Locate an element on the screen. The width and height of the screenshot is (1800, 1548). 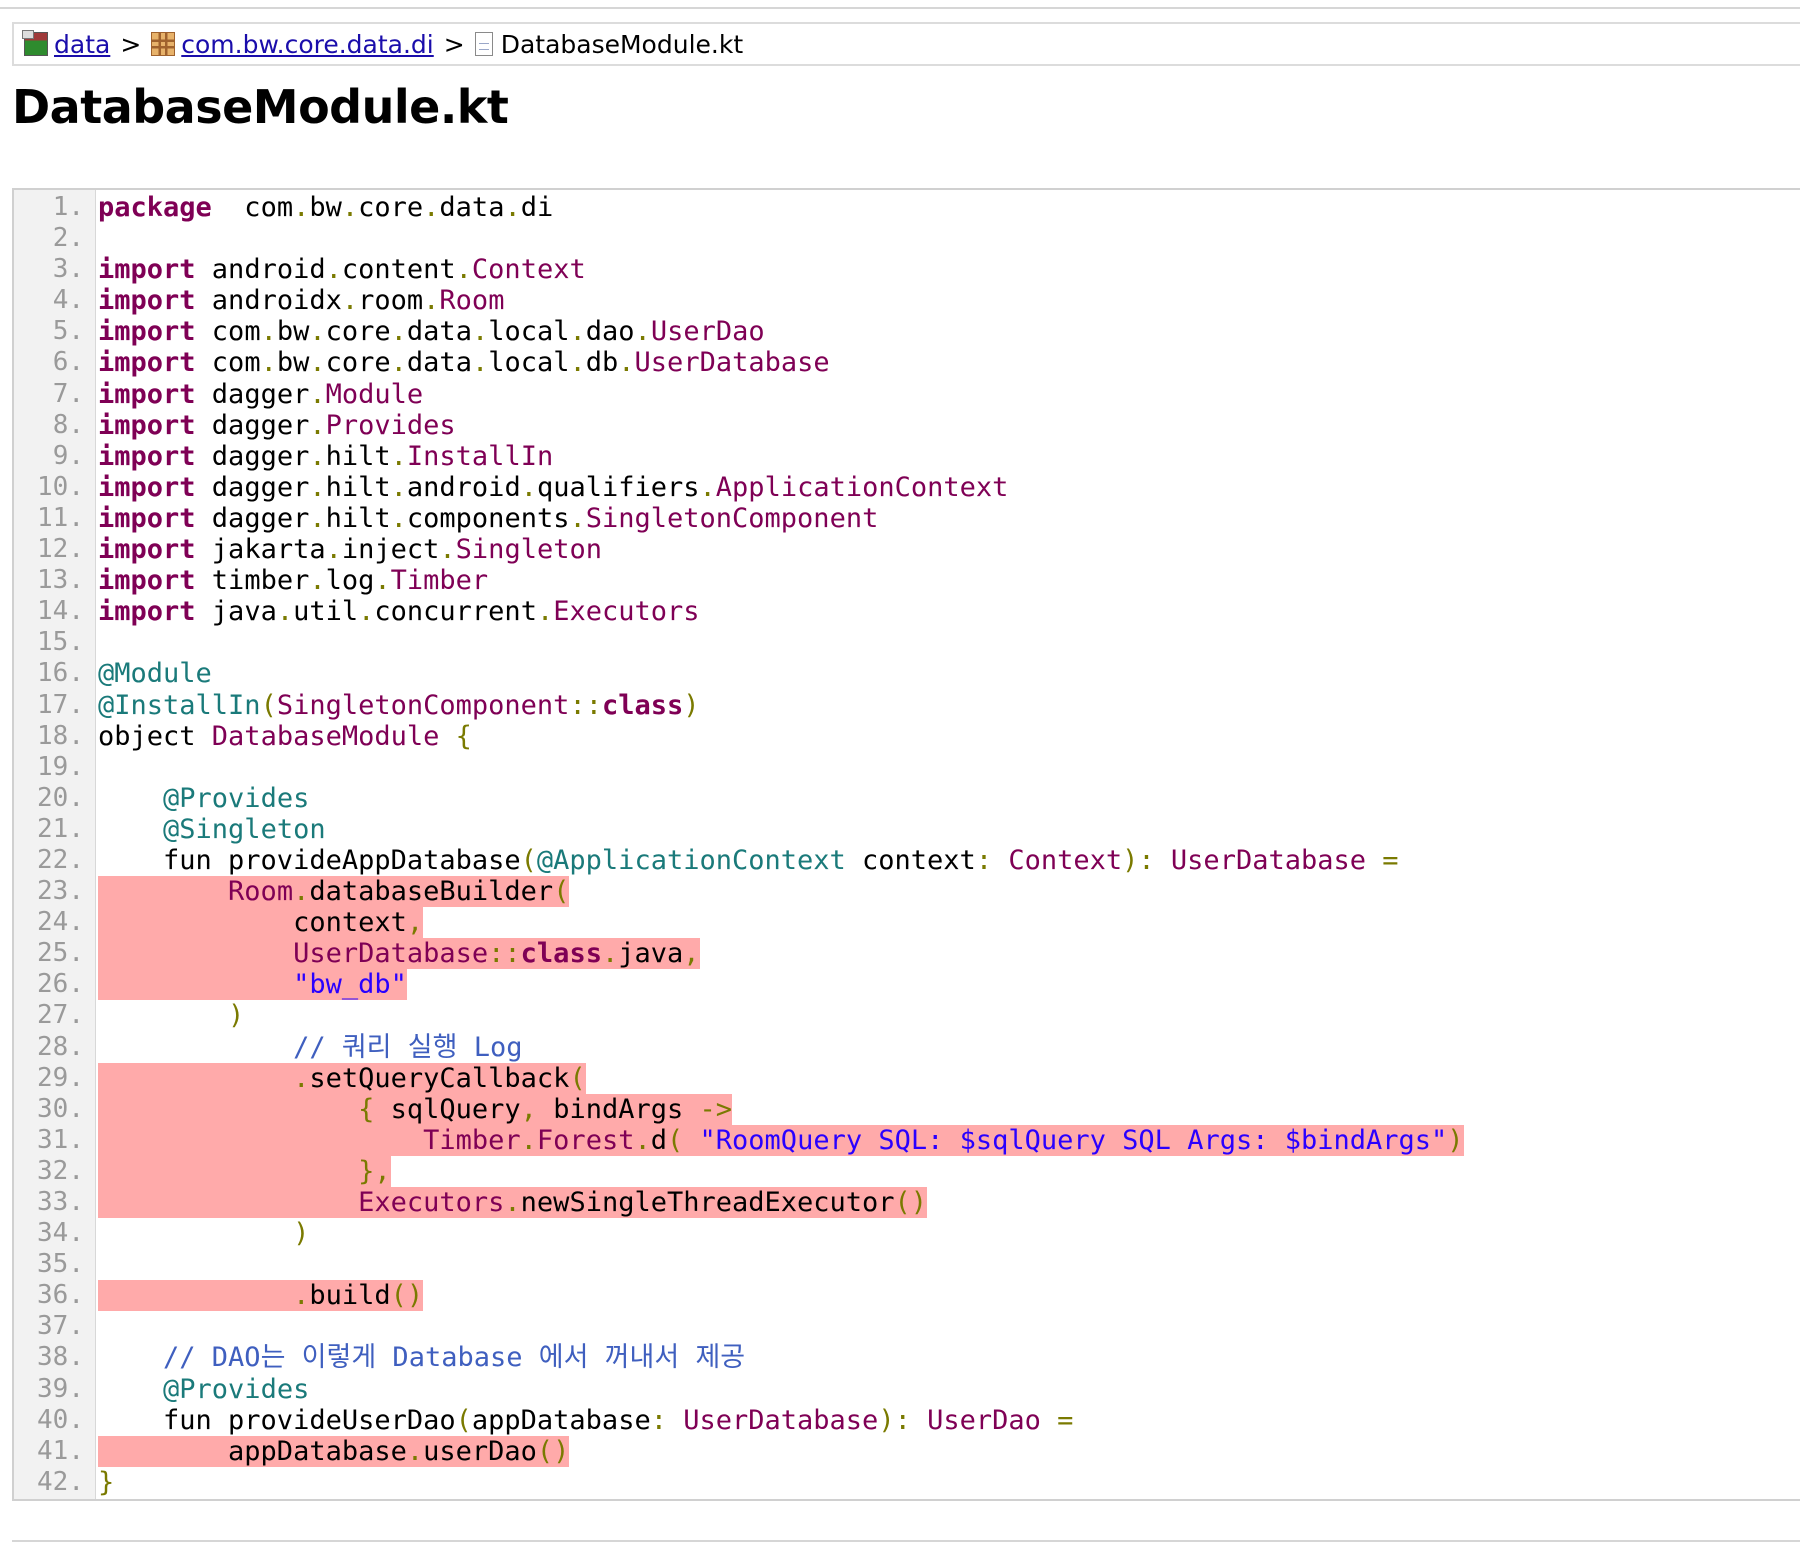
uncovered-highlight: context, is located at coordinates (261, 923).